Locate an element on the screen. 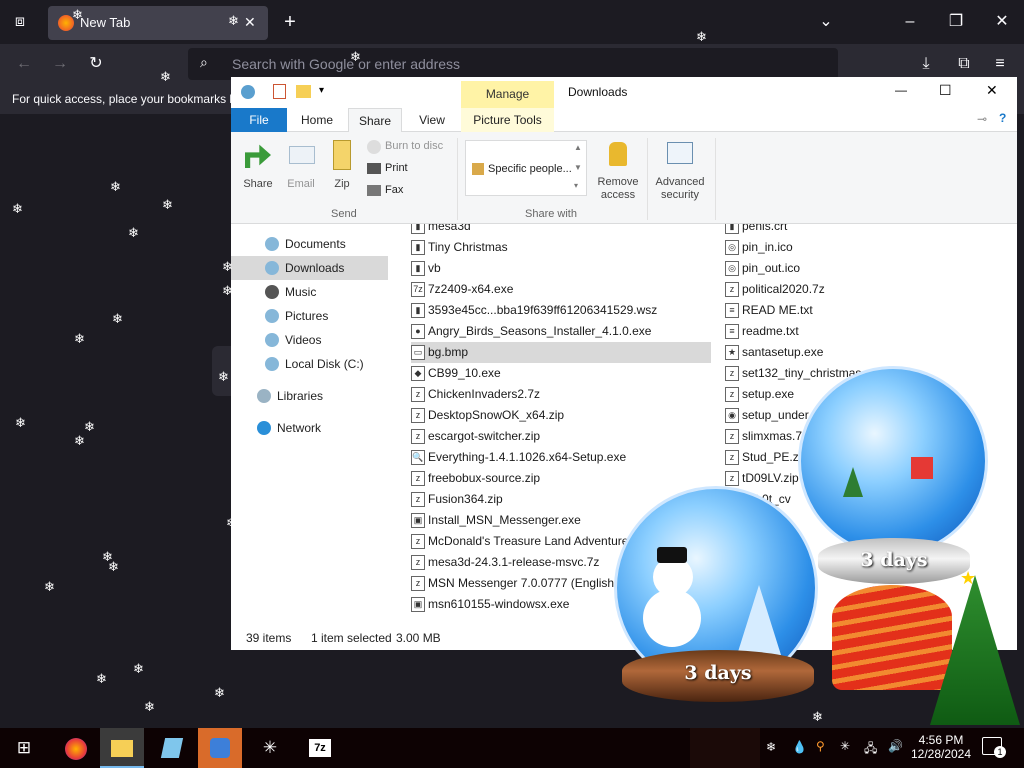  file-row: 🔍 Everything-1.4.1.1026.x64-Setup.exe is located at coordinates (561, 457).